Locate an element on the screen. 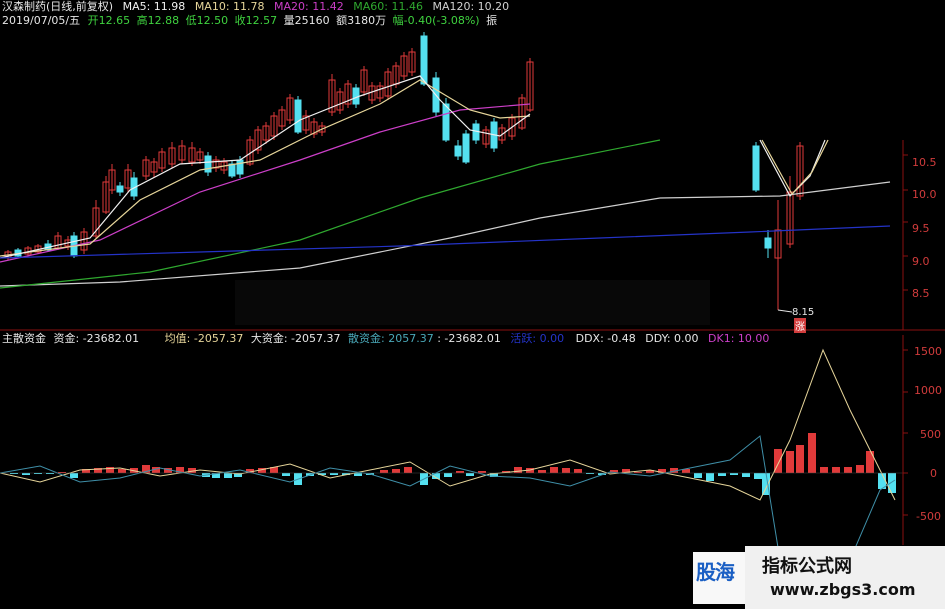  dk1-readout: DK1: 10.00 is located at coordinates (739, 338).